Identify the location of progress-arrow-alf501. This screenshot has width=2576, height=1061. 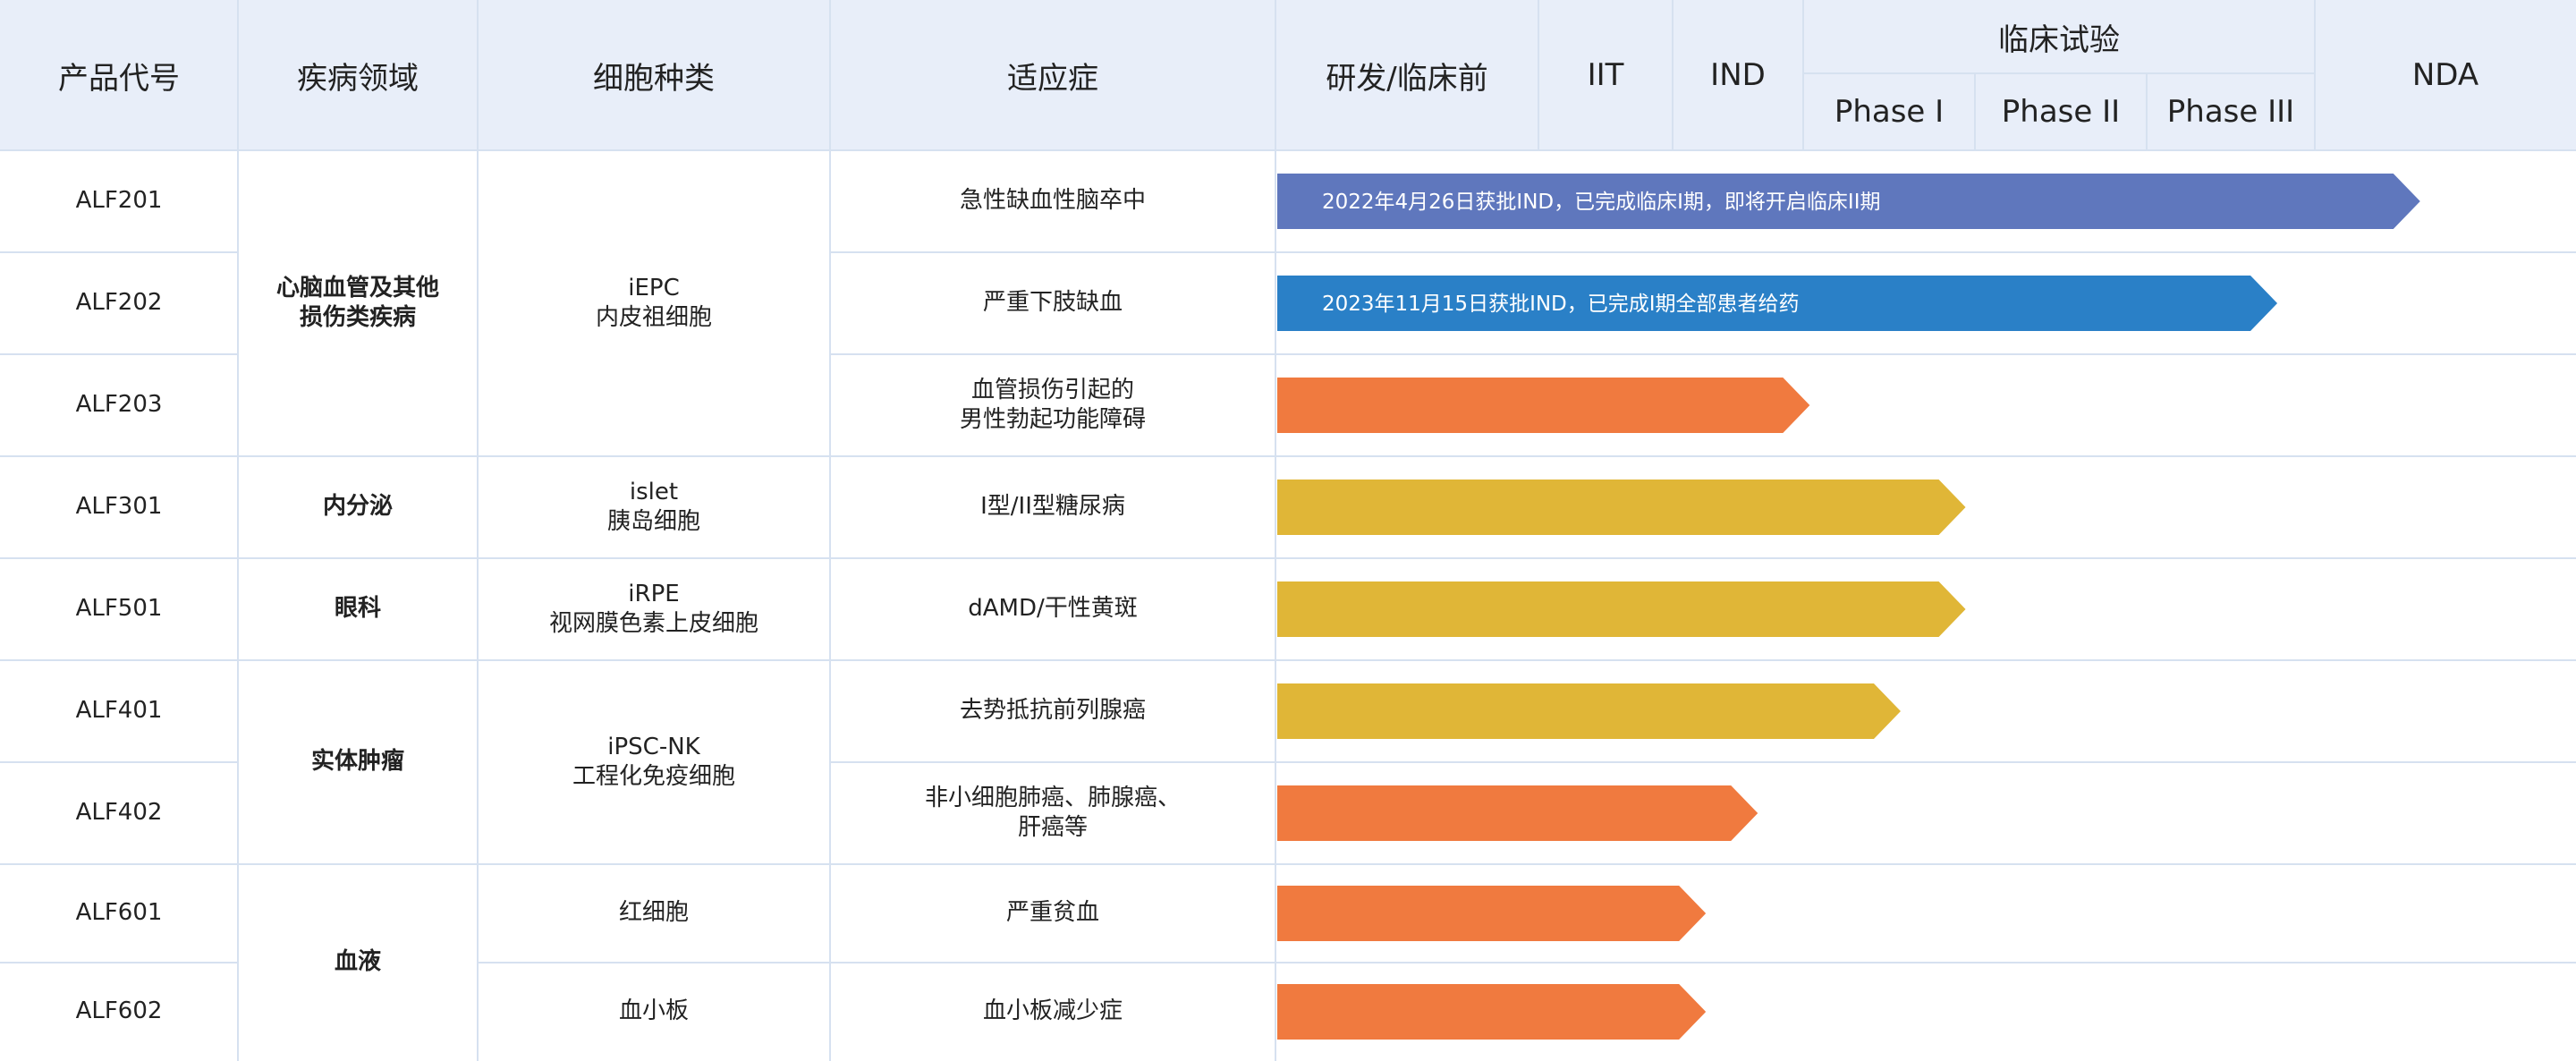
(1621, 609).